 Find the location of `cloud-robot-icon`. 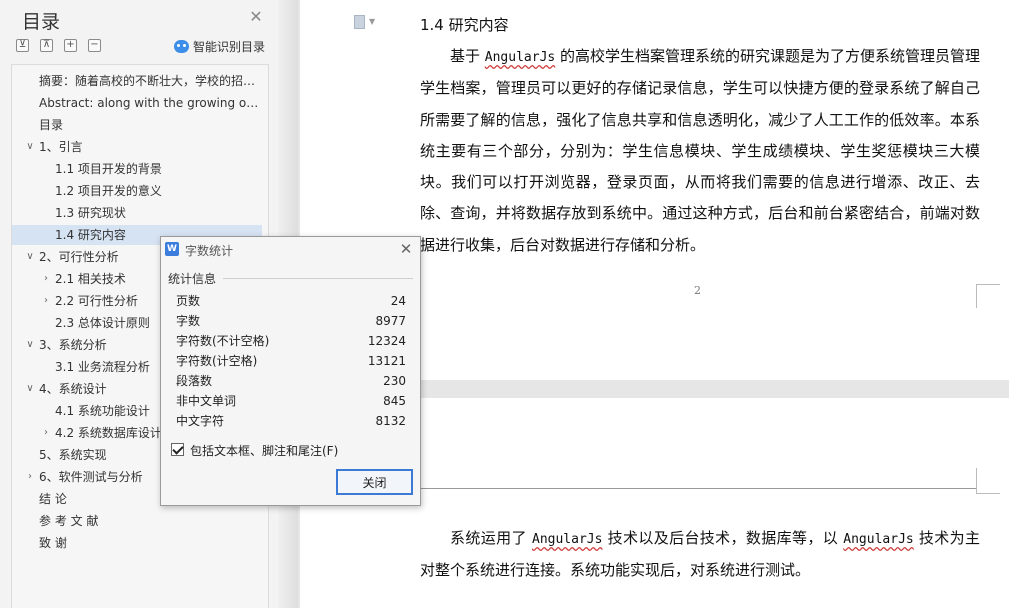

cloud-robot-icon is located at coordinates (181, 46).